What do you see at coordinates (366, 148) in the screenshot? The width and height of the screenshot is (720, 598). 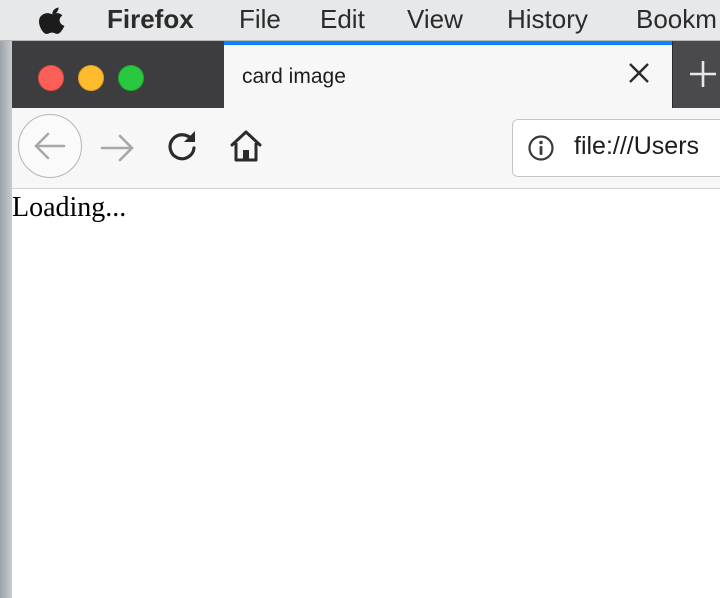 I see `navigation-toolbar: file:///Users` at bounding box center [366, 148].